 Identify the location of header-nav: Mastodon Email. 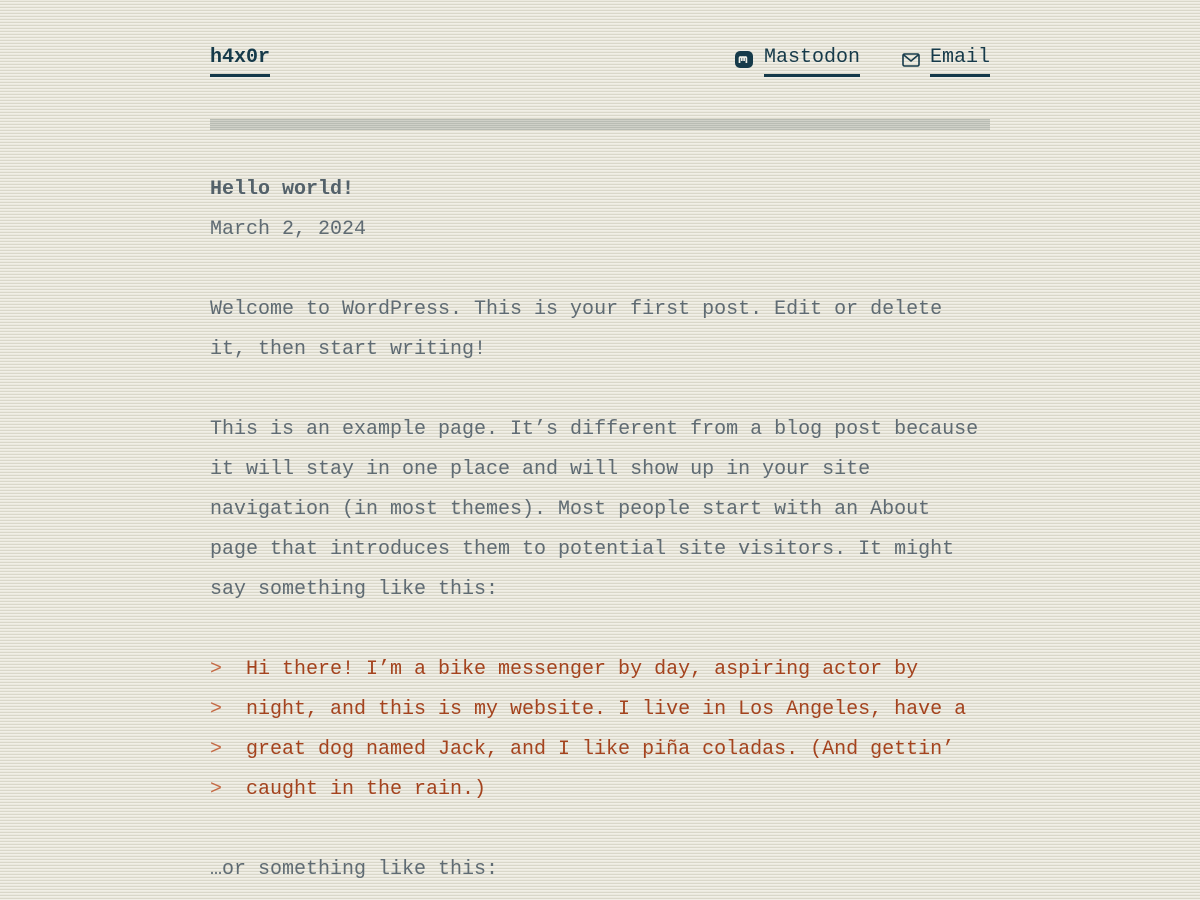
(862, 59).